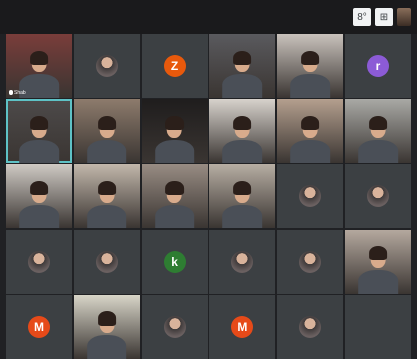  I want to click on participant-tile: Z, so click(174, 66).